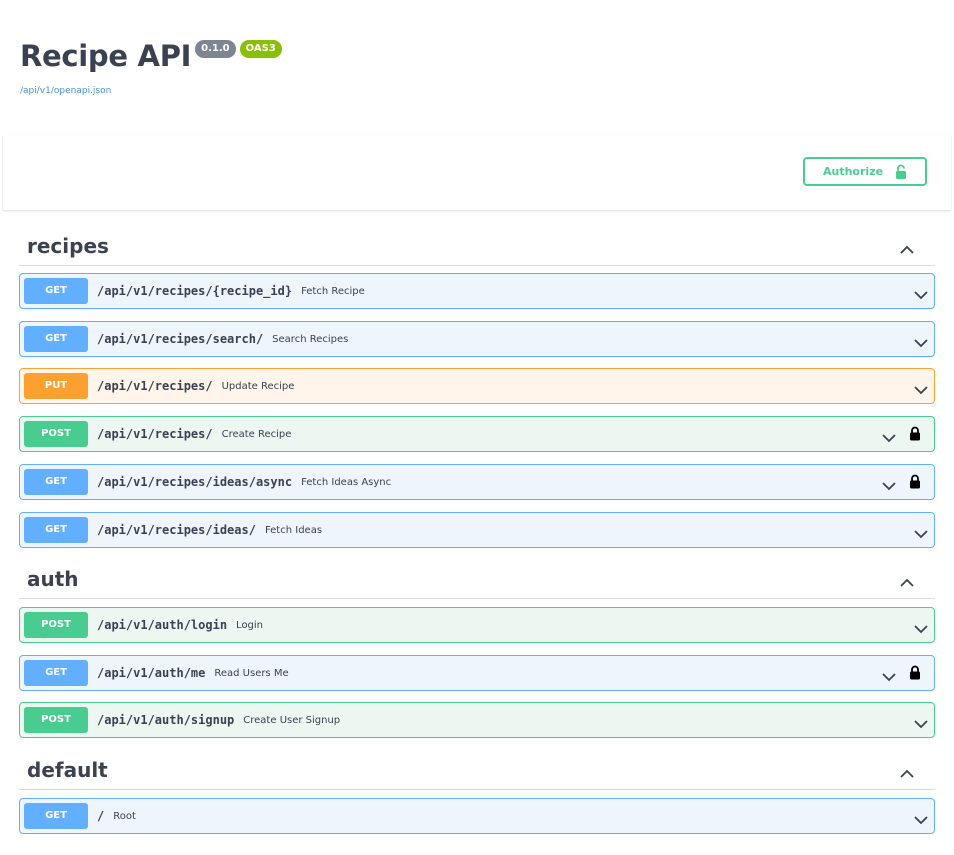  I want to click on tag-name: auth, so click(53, 579).